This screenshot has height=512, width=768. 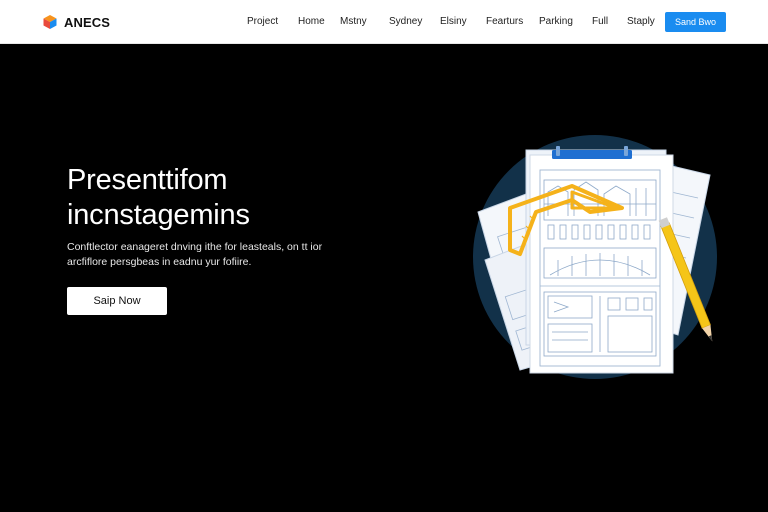 What do you see at coordinates (217, 198) in the screenshot?
I see `hero-title: Presenttifom incnstagemins` at bounding box center [217, 198].